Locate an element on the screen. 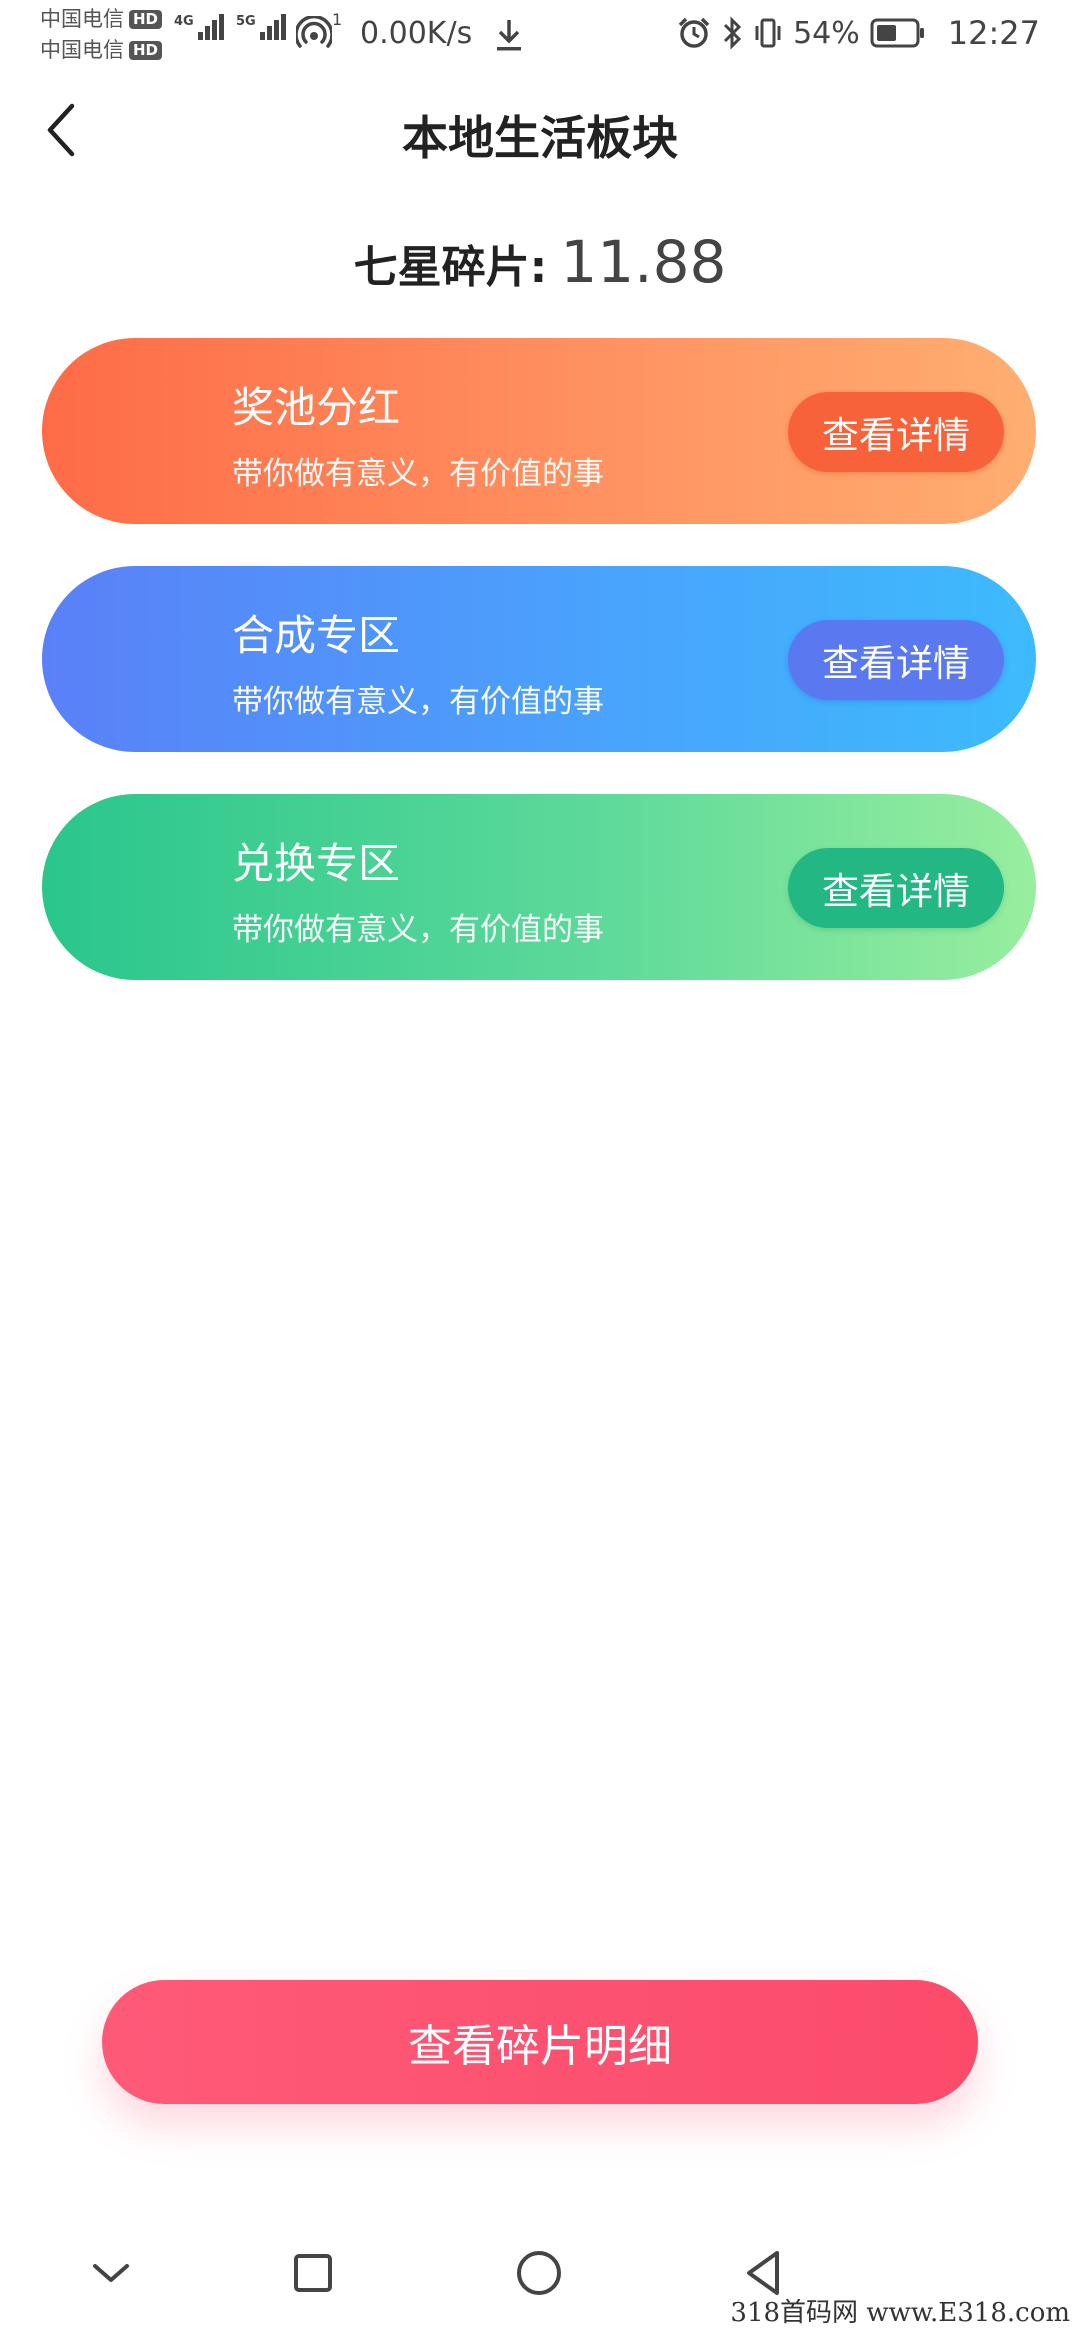 This screenshot has height=2333, width=1080. hd-badge-2: HD is located at coordinates (146, 50).